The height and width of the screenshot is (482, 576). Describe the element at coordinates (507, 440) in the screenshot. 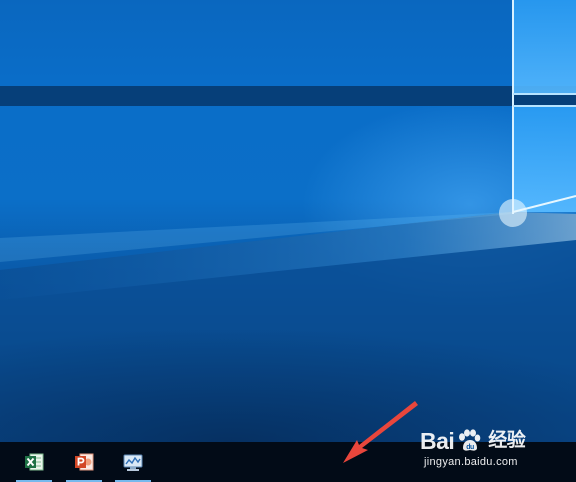

I see `watermark-brand-suffix: 经验` at that location.